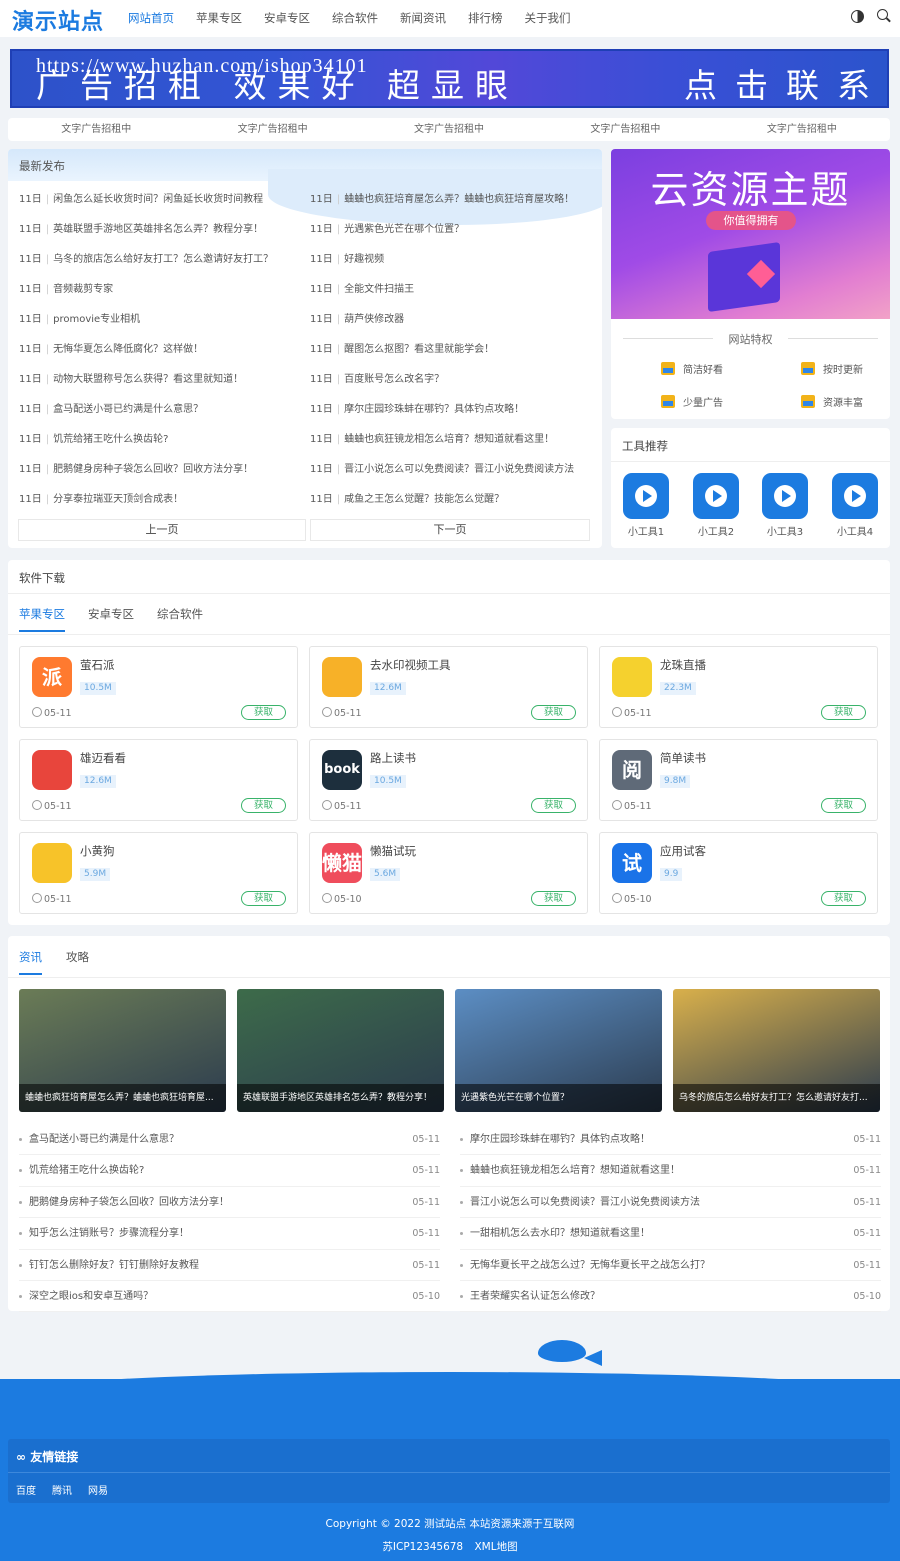 This screenshot has width=900, height=1561. What do you see at coordinates (452, 410) in the screenshot?
I see `latest-item: 11日 | 摩尔庄园珍珠蚌在哪钓？具体钓点攻略！` at bounding box center [452, 410].